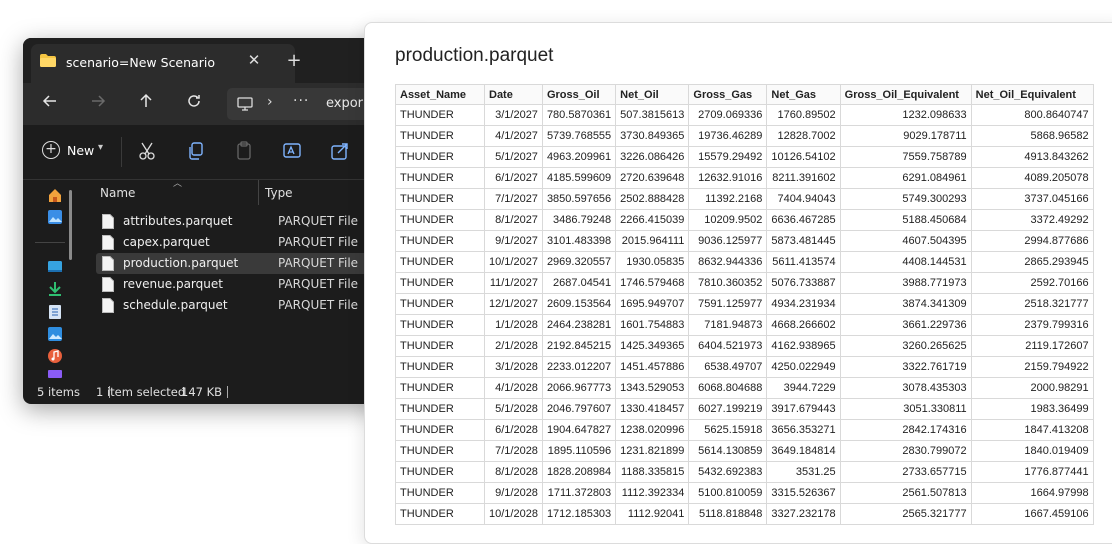 This screenshot has width=1112, height=544. What do you see at coordinates (652, 346) in the screenshot?
I see `table-cell: 1425.349365` at bounding box center [652, 346].